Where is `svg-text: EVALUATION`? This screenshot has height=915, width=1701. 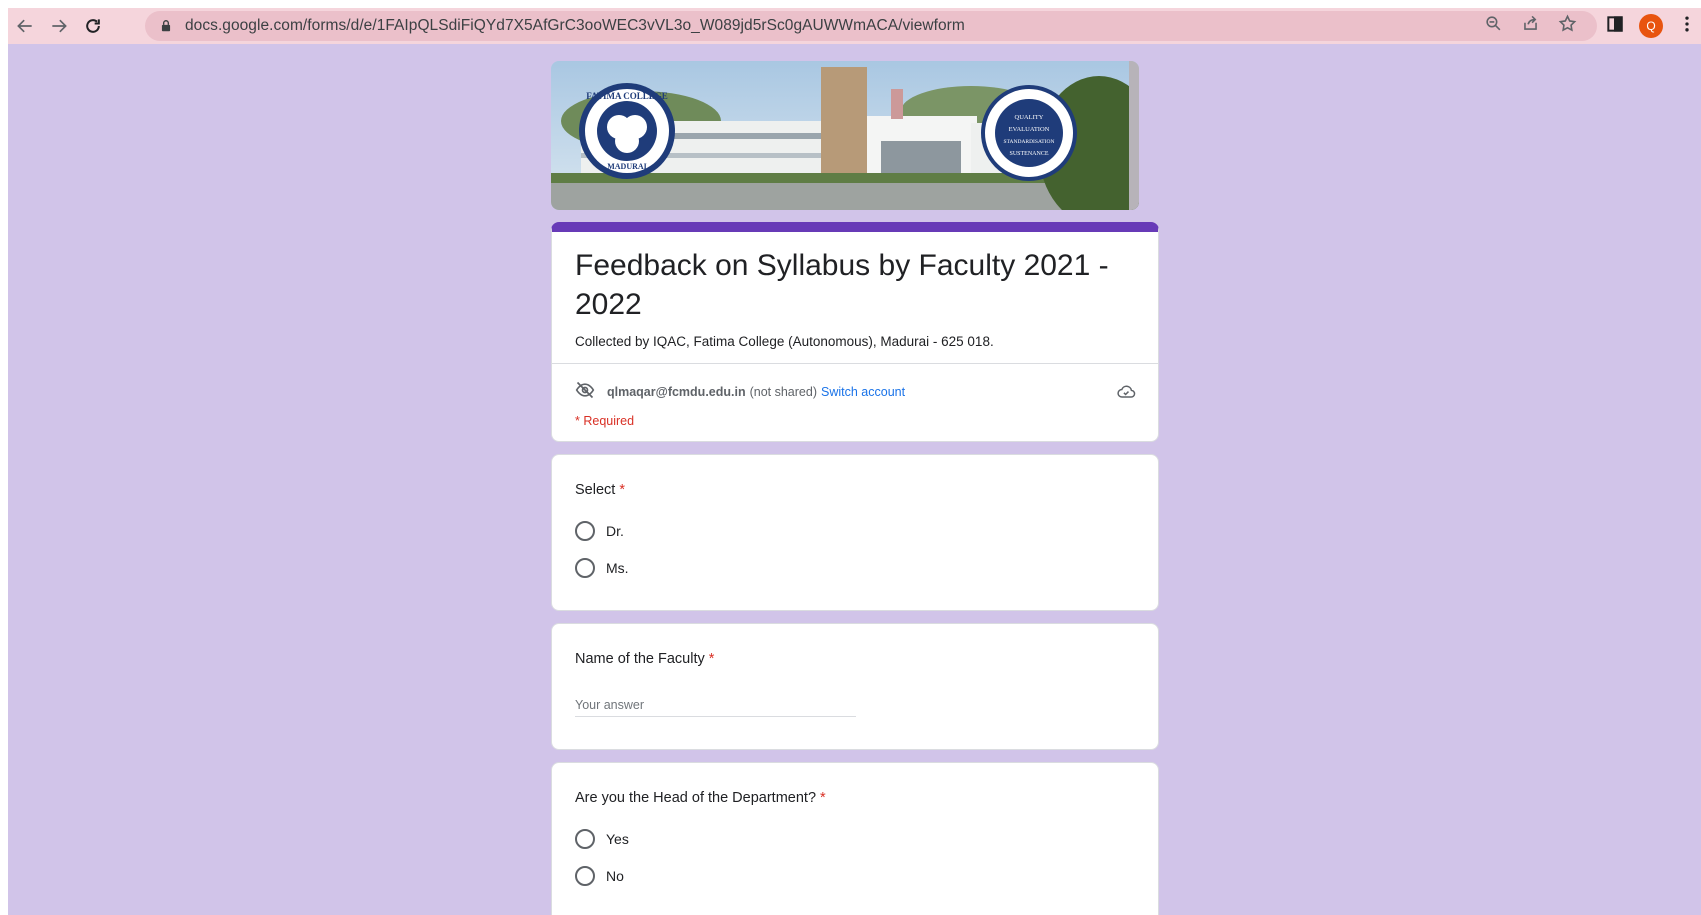 svg-text: EVALUATION is located at coordinates (1029, 129).